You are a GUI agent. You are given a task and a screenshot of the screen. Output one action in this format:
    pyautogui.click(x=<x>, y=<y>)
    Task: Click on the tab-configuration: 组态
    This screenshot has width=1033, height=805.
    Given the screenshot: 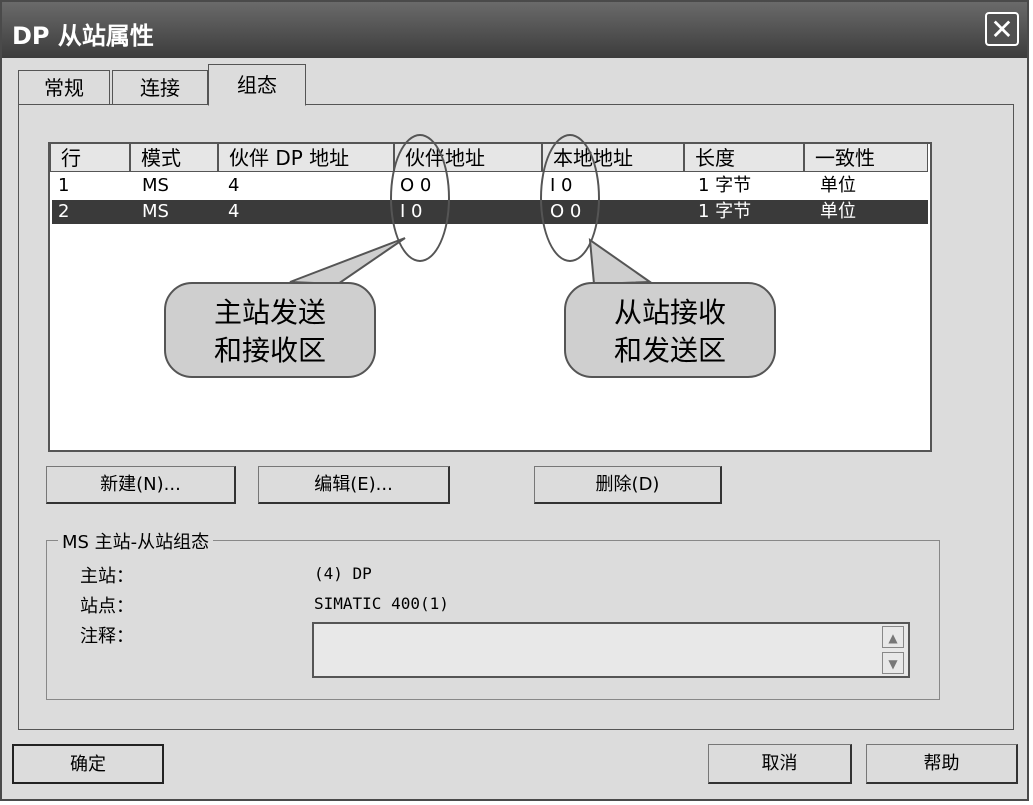 What is the action you would take?
    pyautogui.click(x=257, y=85)
    